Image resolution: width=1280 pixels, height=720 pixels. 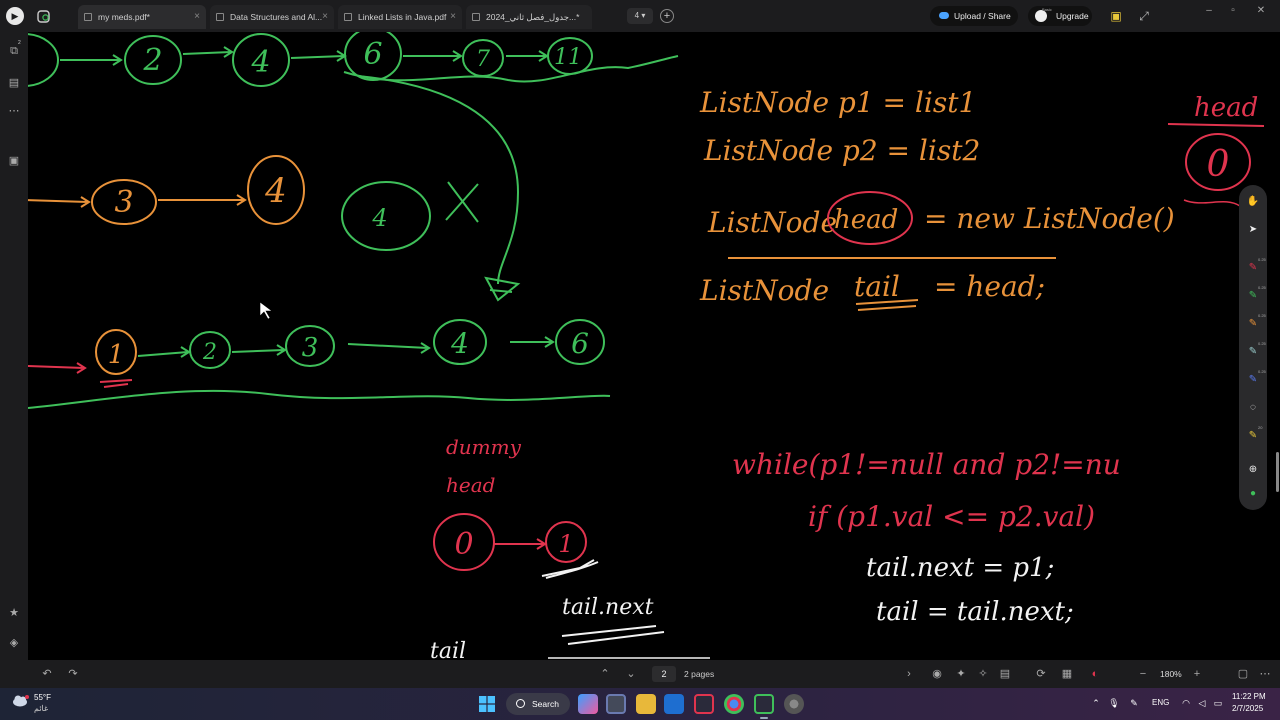 What do you see at coordinates (14, 111) in the screenshot?
I see `more-icon: ⋯` at bounding box center [14, 111].